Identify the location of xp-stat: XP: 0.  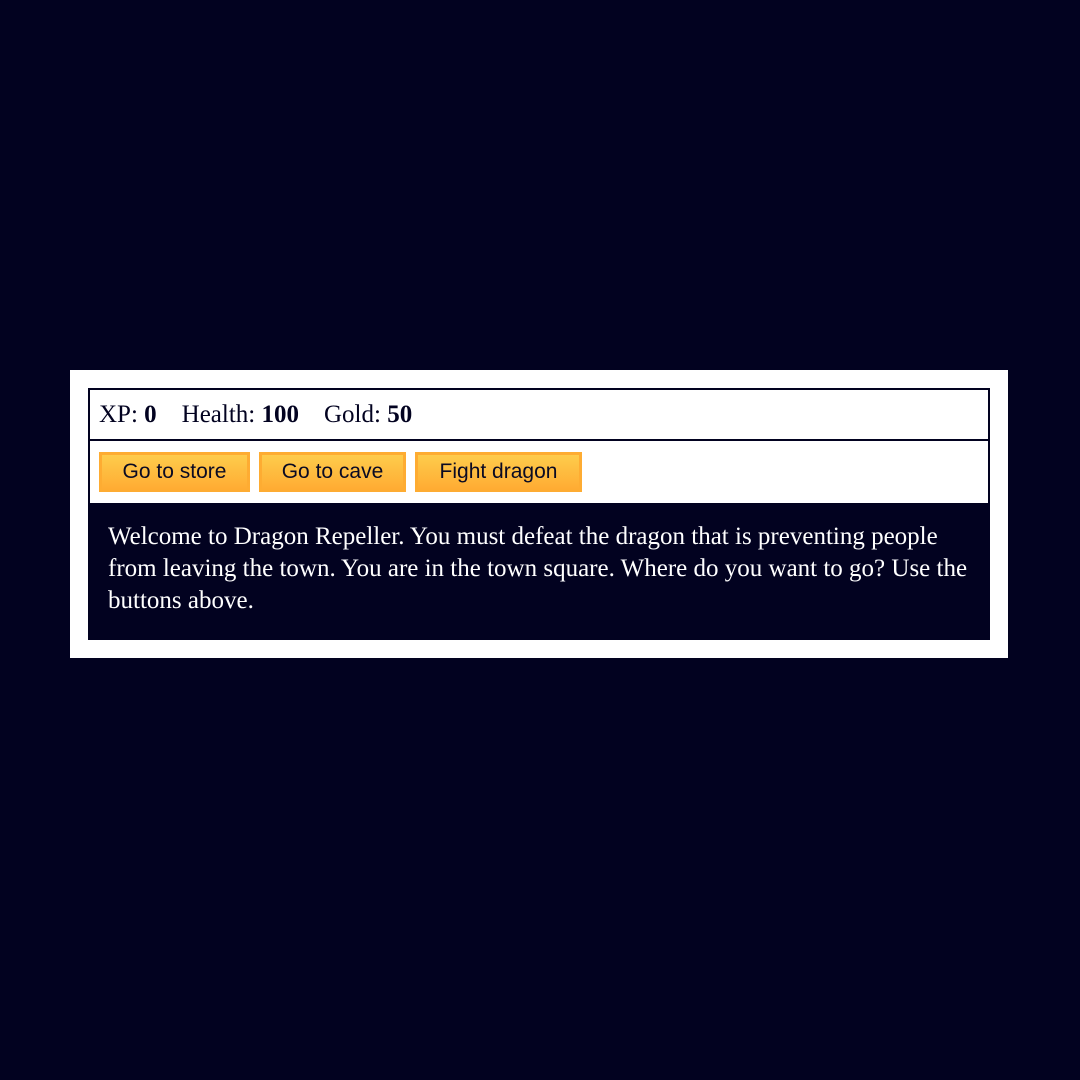
(128, 415).